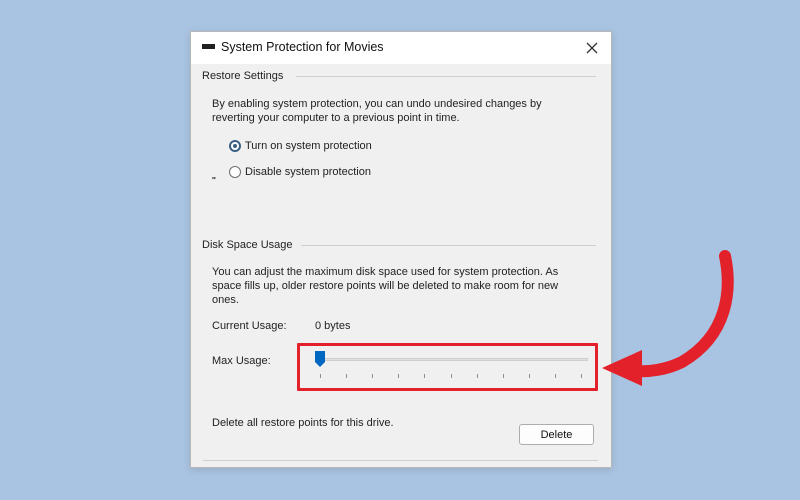 The image size is (800, 500). What do you see at coordinates (208, 46) in the screenshot?
I see `app-icon` at bounding box center [208, 46].